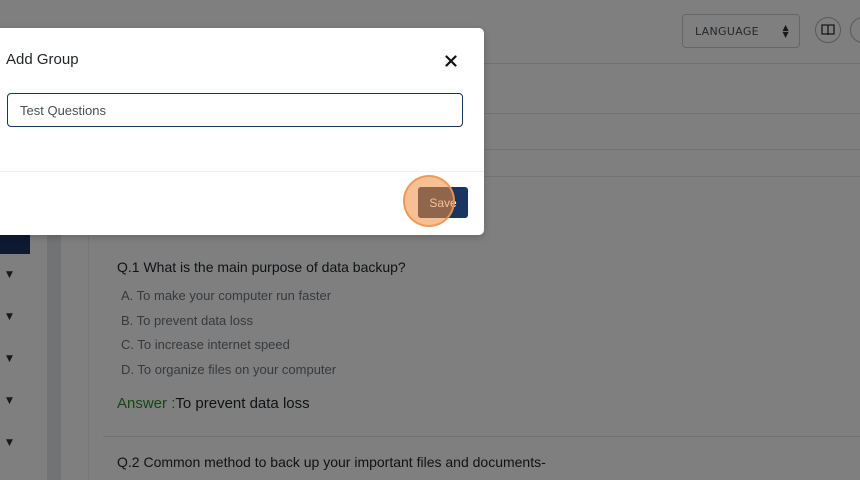  What do you see at coordinates (443, 202) in the screenshot?
I see `save-button: Save` at bounding box center [443, 202].